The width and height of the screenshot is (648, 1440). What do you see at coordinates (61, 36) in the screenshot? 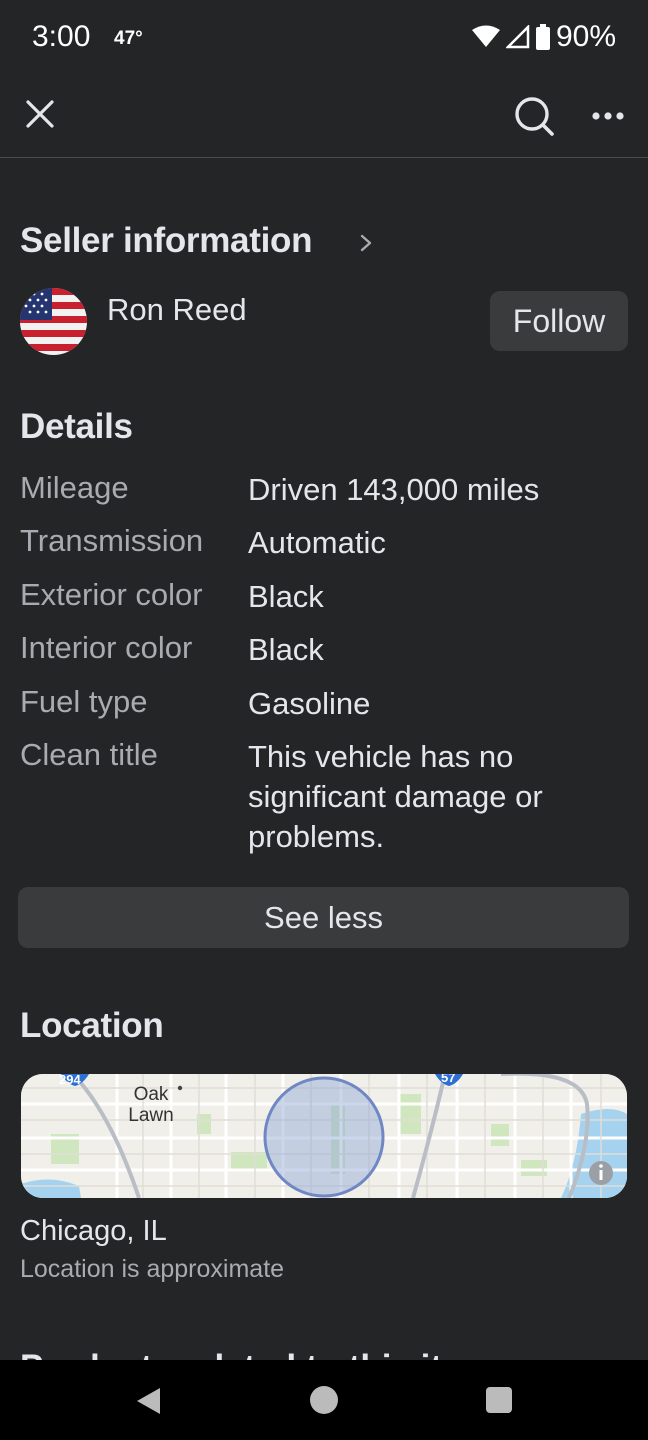
I see `status-time: 3:00` at bounding box center [61, 36].